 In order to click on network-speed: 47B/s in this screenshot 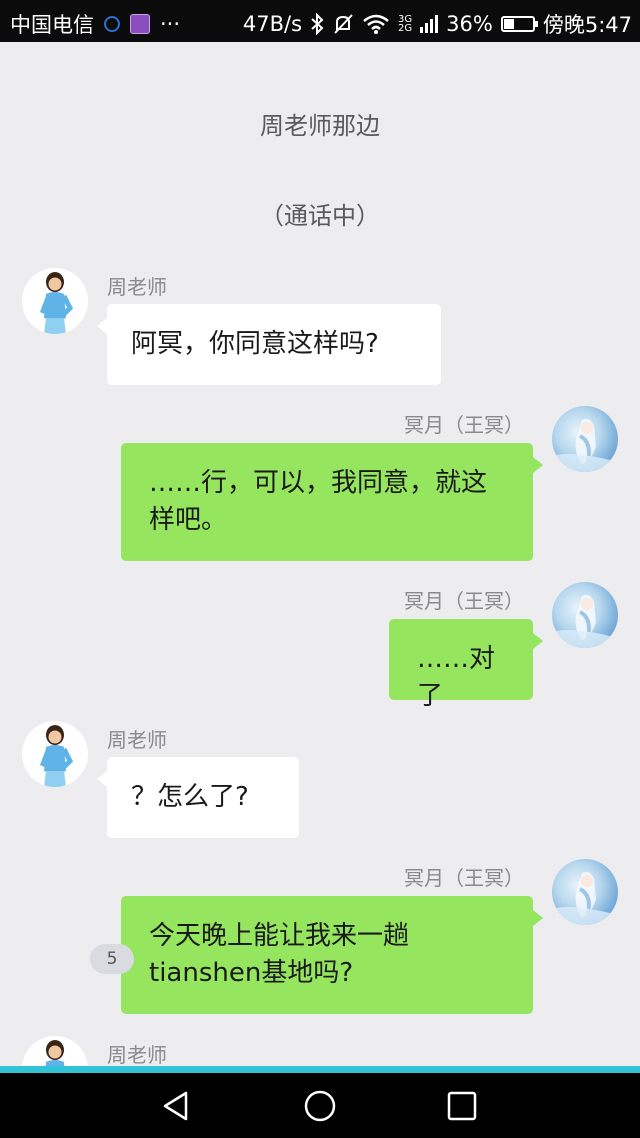, I will do `click(272, 24)`.